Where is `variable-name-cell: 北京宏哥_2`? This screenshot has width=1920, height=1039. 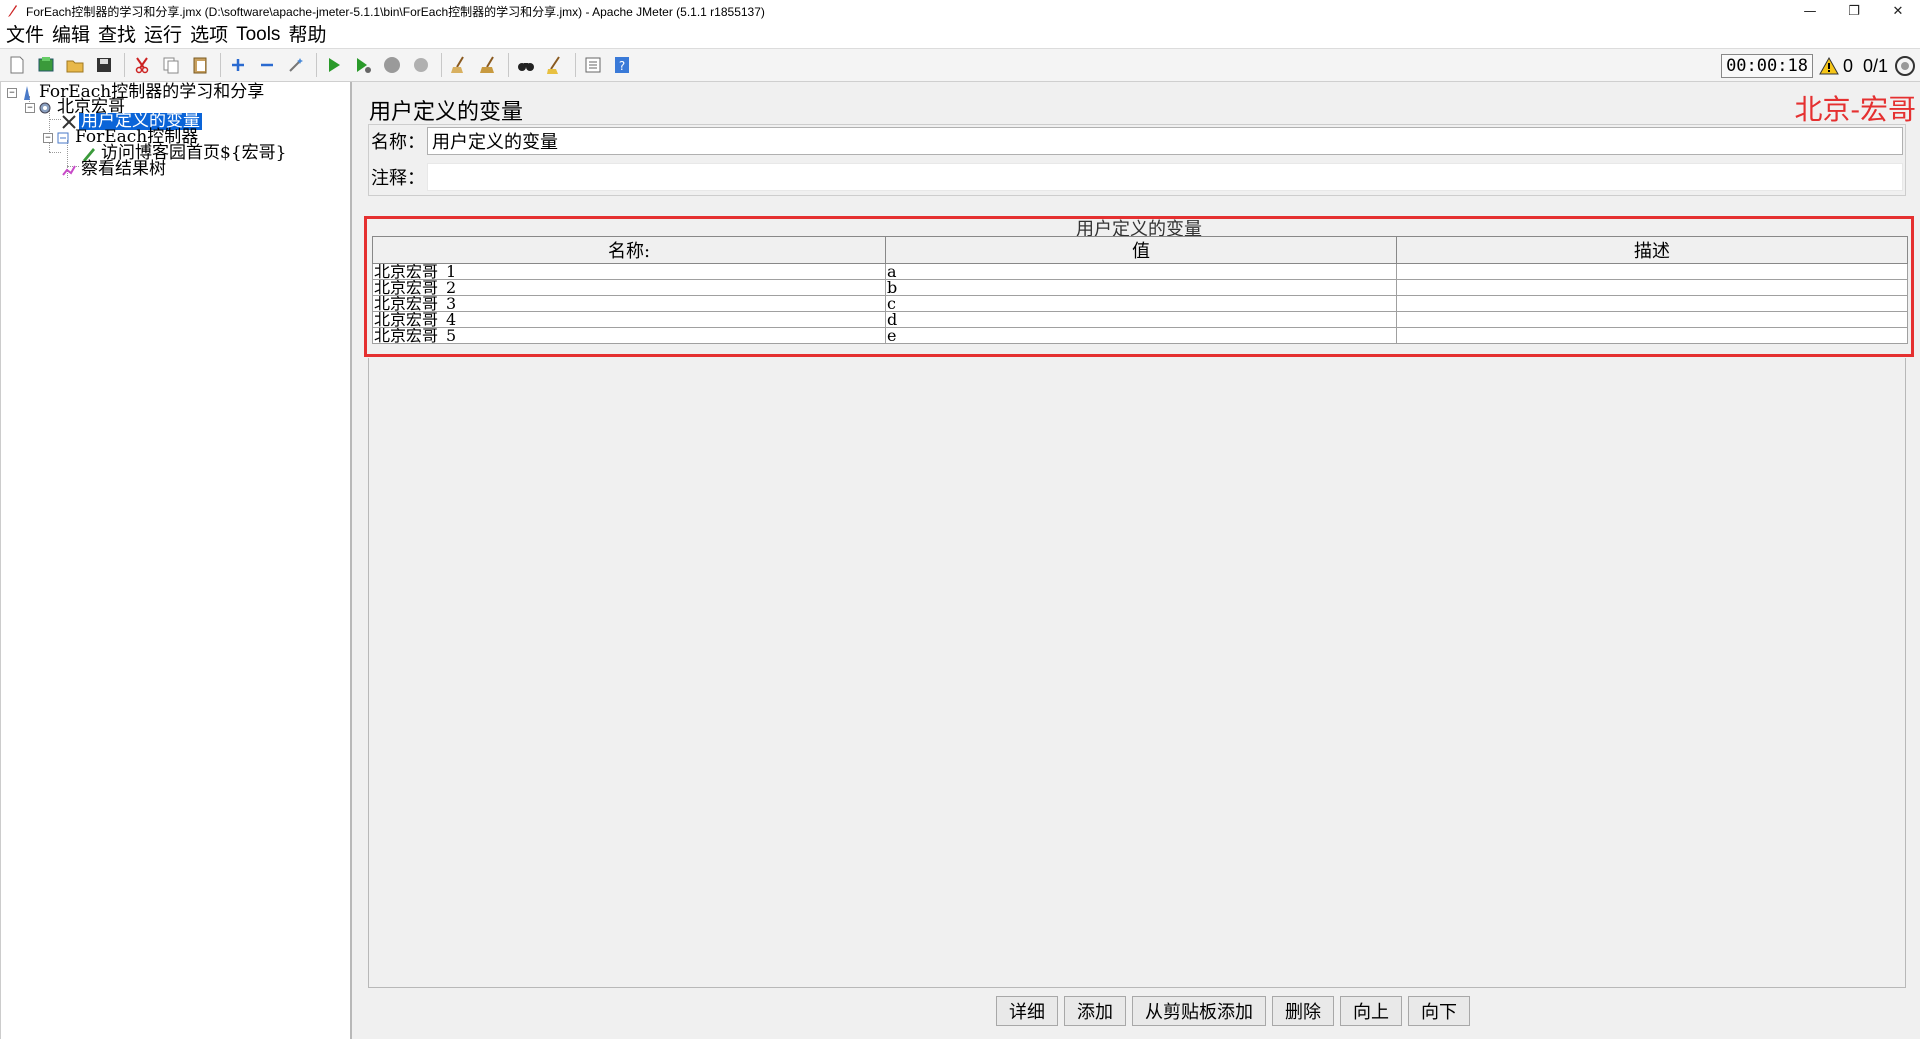
variable-name-cell: 北京宏哥_2 is located at coordinates (629, 287).